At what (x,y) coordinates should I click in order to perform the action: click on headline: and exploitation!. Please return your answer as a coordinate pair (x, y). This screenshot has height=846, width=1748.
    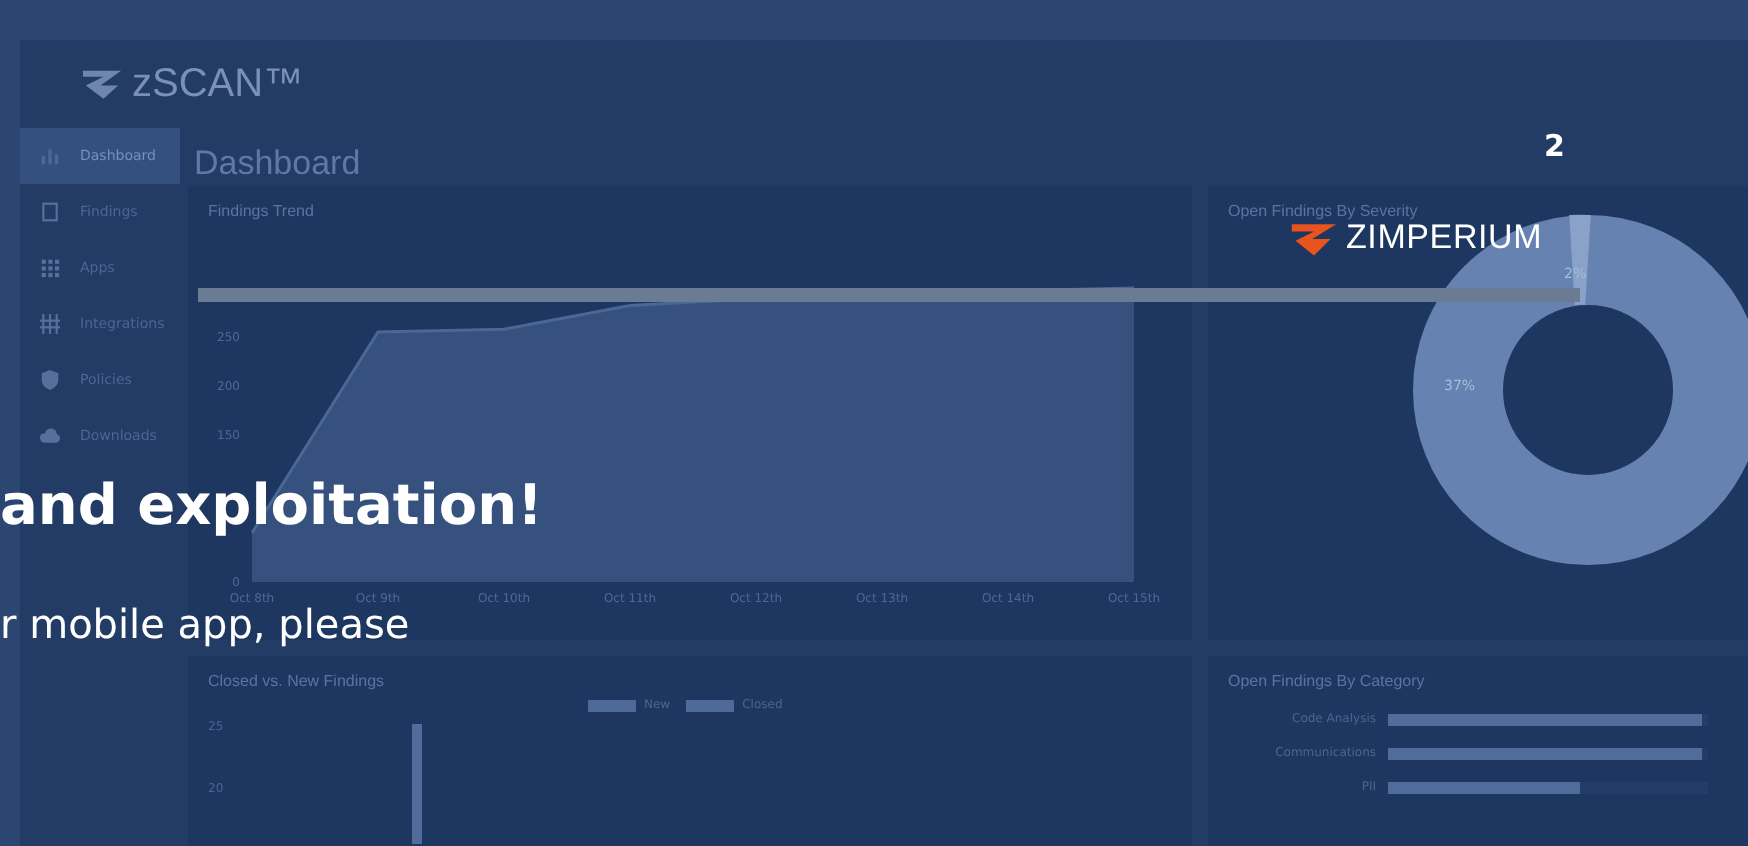
    Looking at the image, I should click on (271, 506).